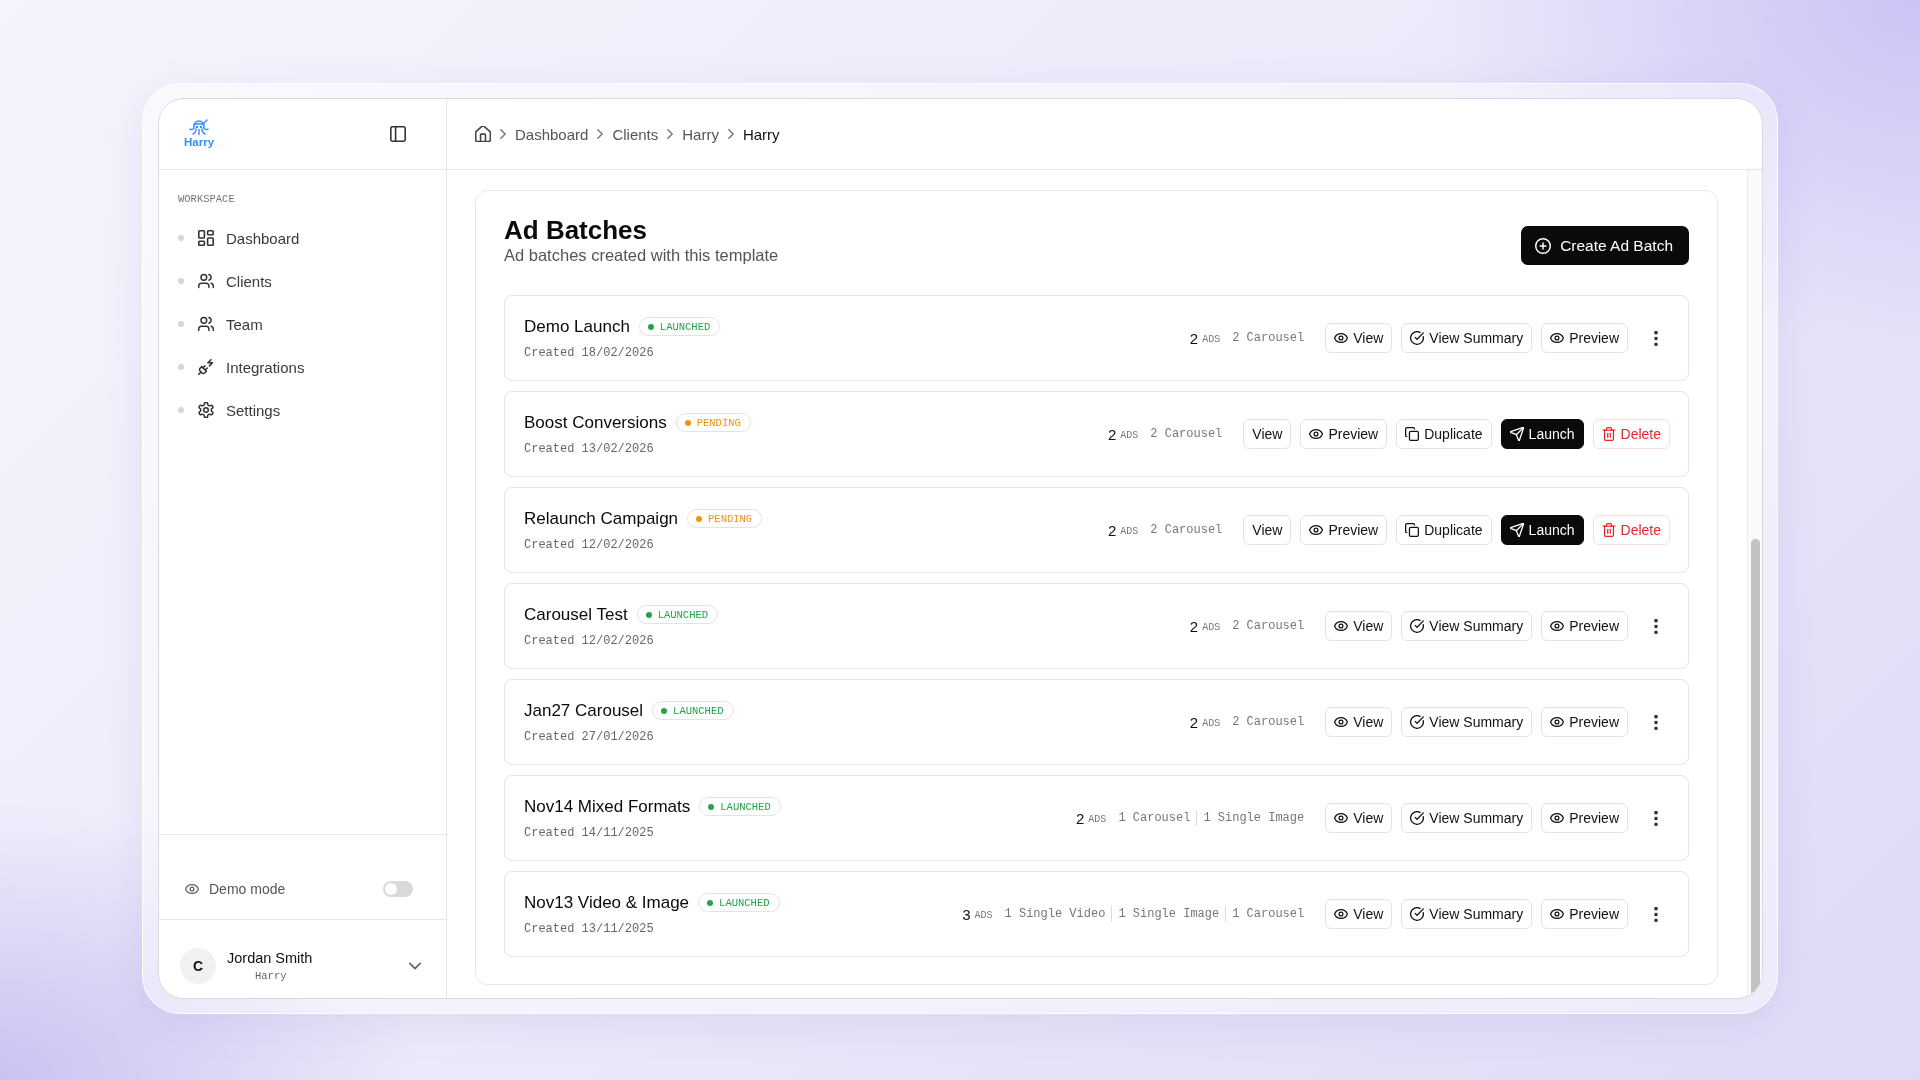  I want to click on batch-name: Carousel Test, so click(576, 614).